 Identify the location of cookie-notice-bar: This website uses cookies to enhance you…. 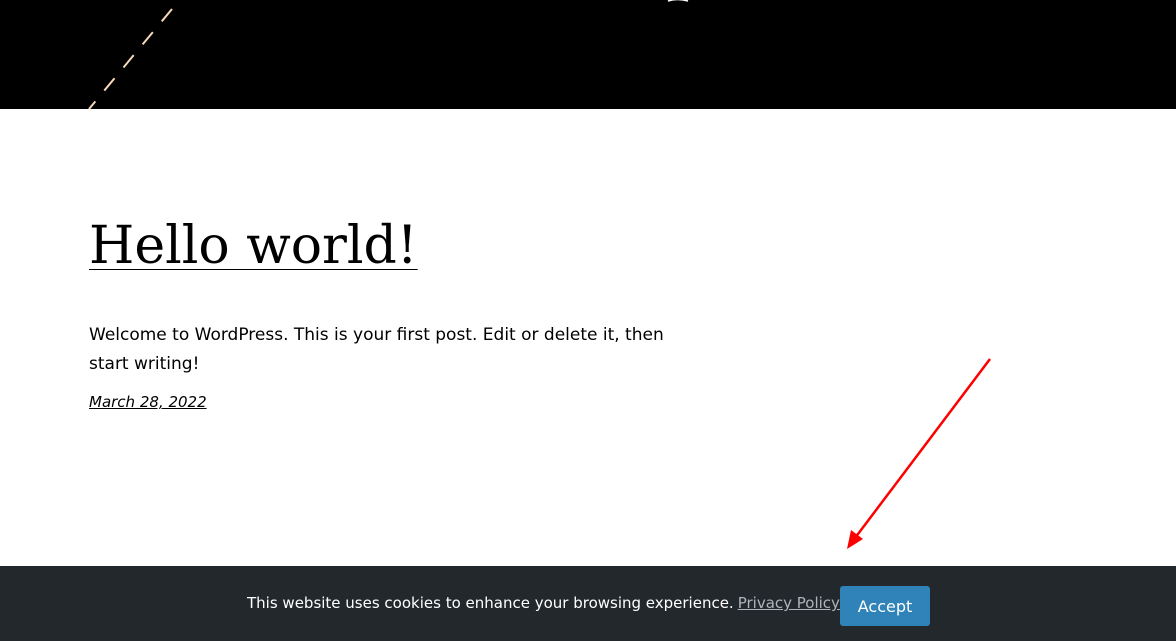
(588, 603).